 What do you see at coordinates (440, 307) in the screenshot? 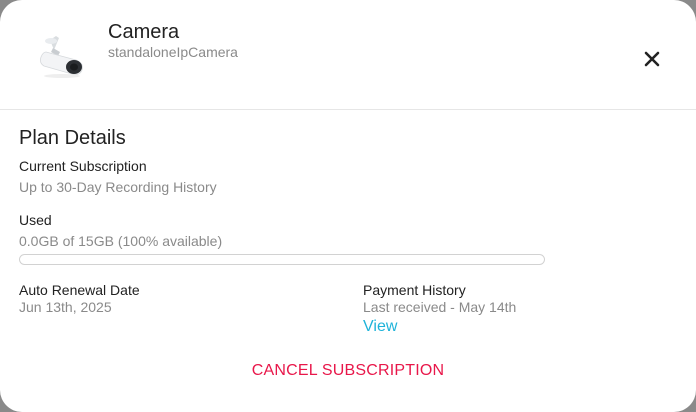
I see `payment-history-value: Last received - May 14th` at bounding box center [440, 307].